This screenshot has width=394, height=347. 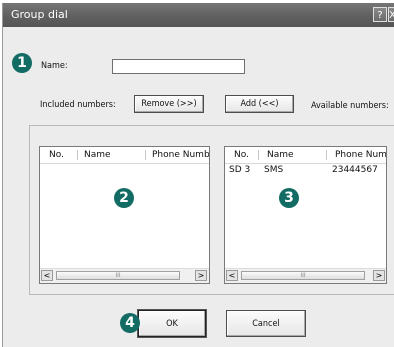 I want to click on included-list-header: No. Name Phone Numbe, so click(x=124, y=155).